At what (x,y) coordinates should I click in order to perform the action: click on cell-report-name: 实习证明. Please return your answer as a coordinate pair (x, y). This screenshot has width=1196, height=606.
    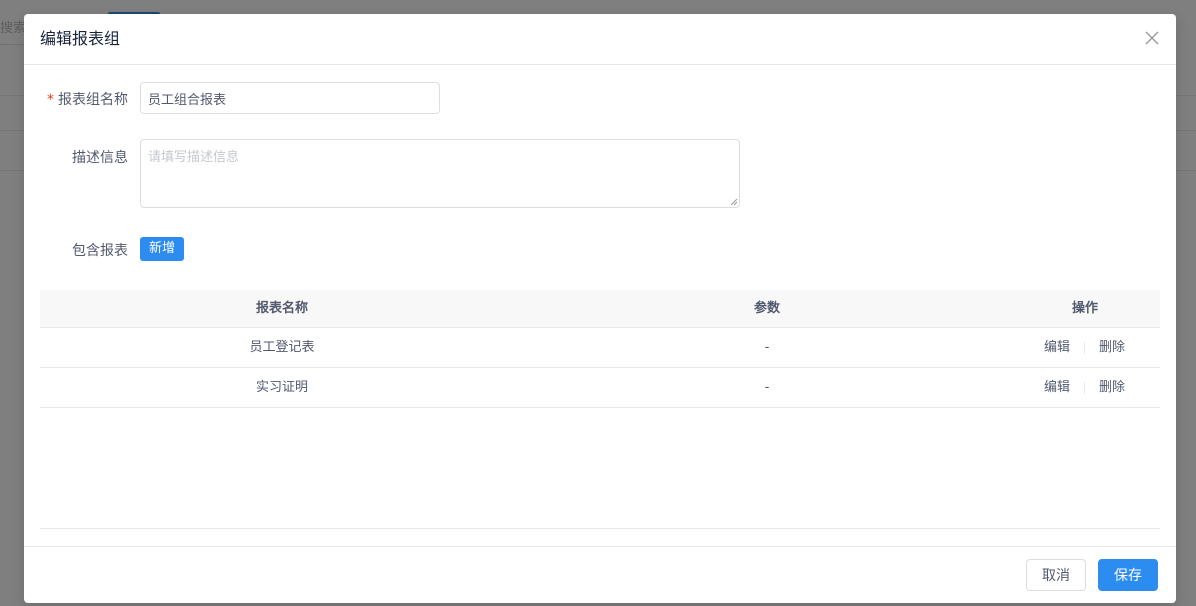
    Looking at the image, I should click on (281, 387).